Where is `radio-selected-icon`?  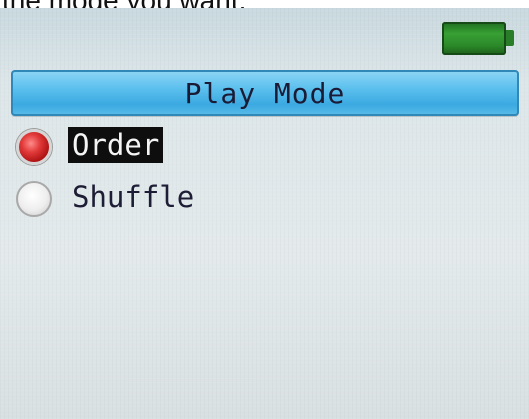 radio-selected-icon is located at coordinates (34, 147).